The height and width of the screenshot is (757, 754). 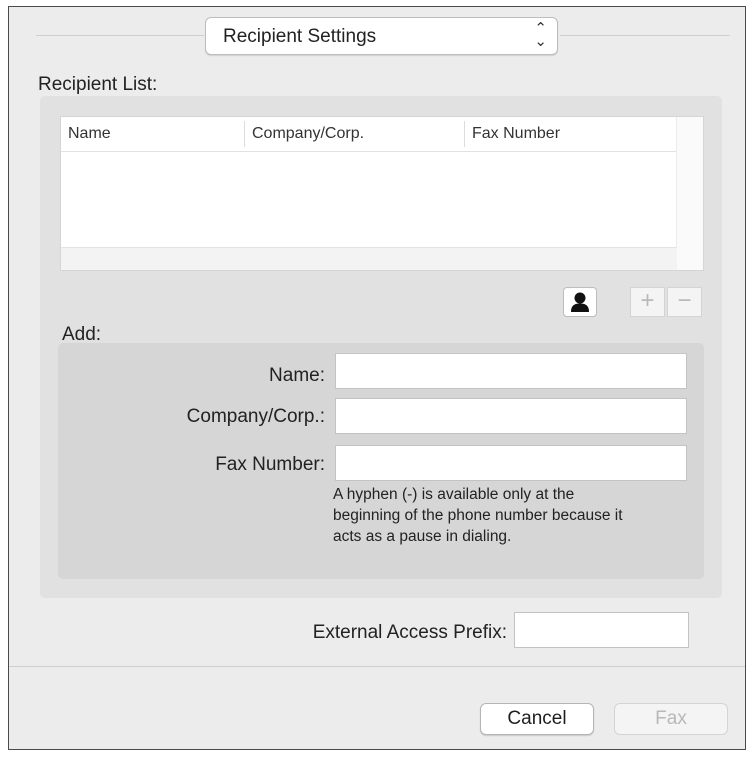 What do you see at coordinates (571, 134) in the screenshot?
I see `column-header-fax-number: Fax Number` at bounding box center [571, 134].